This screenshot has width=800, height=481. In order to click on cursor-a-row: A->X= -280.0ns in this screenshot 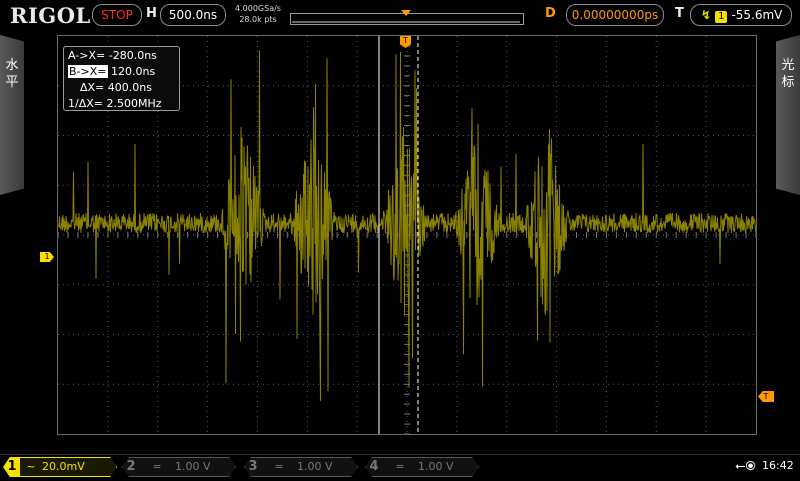, I will do `click(121, 56)`.